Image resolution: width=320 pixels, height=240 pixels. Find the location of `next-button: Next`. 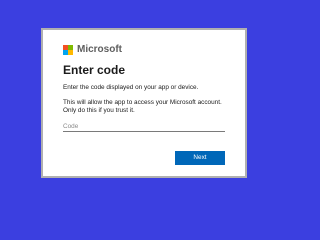

next-button: Next is located at coordinates (200, 158).